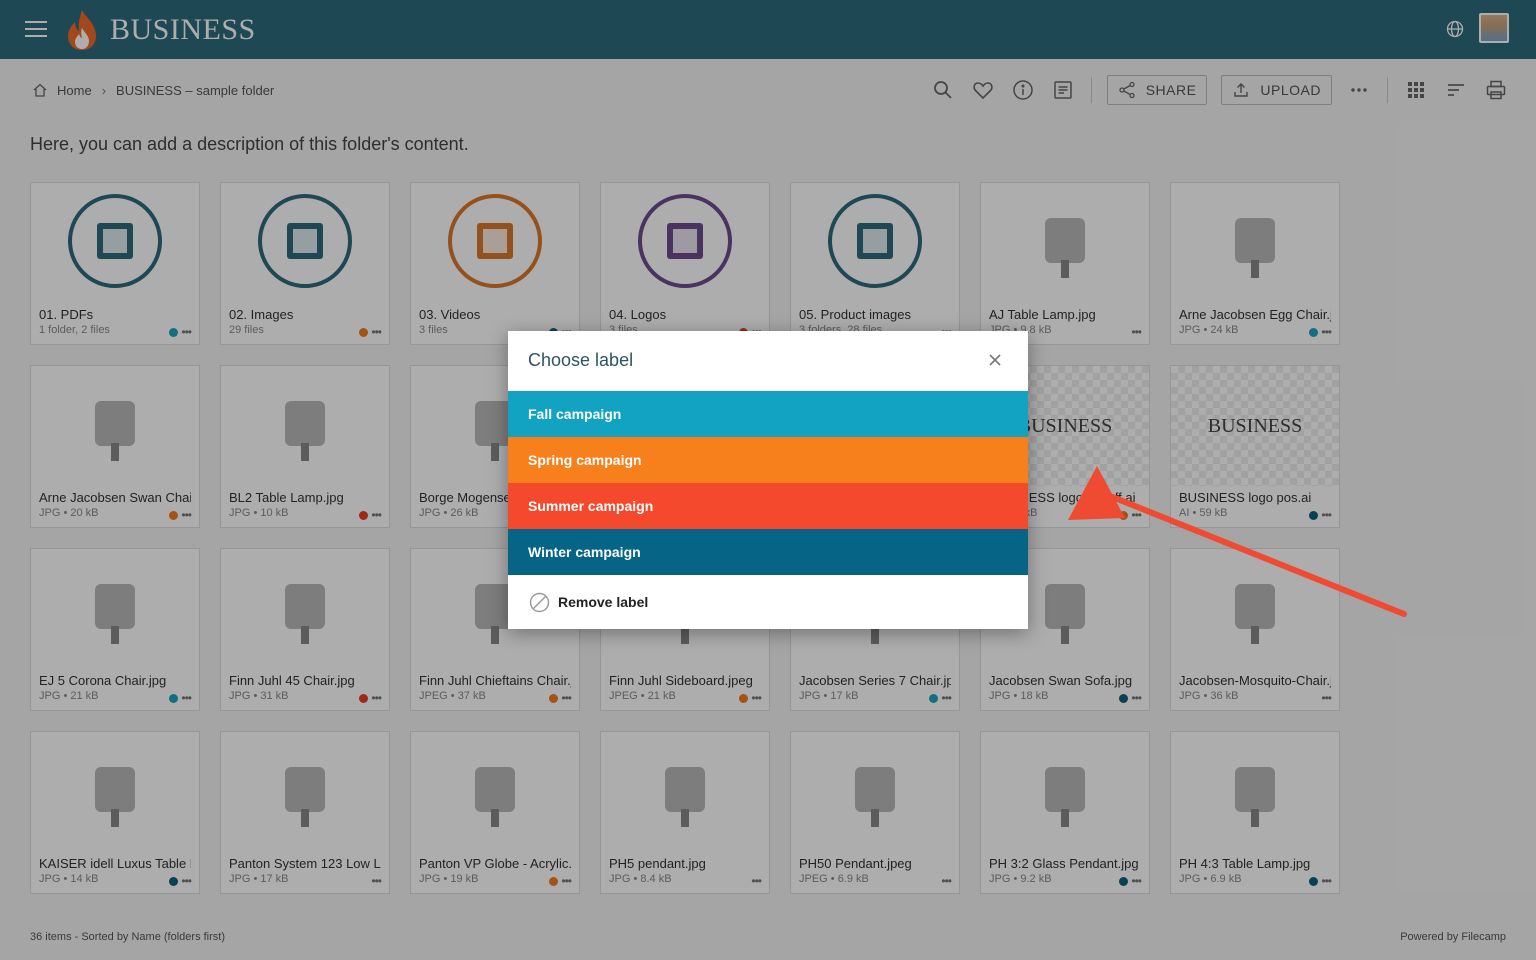 The image size is (1536, 960). I want to click on prohibited-icon, so click(539, 602).